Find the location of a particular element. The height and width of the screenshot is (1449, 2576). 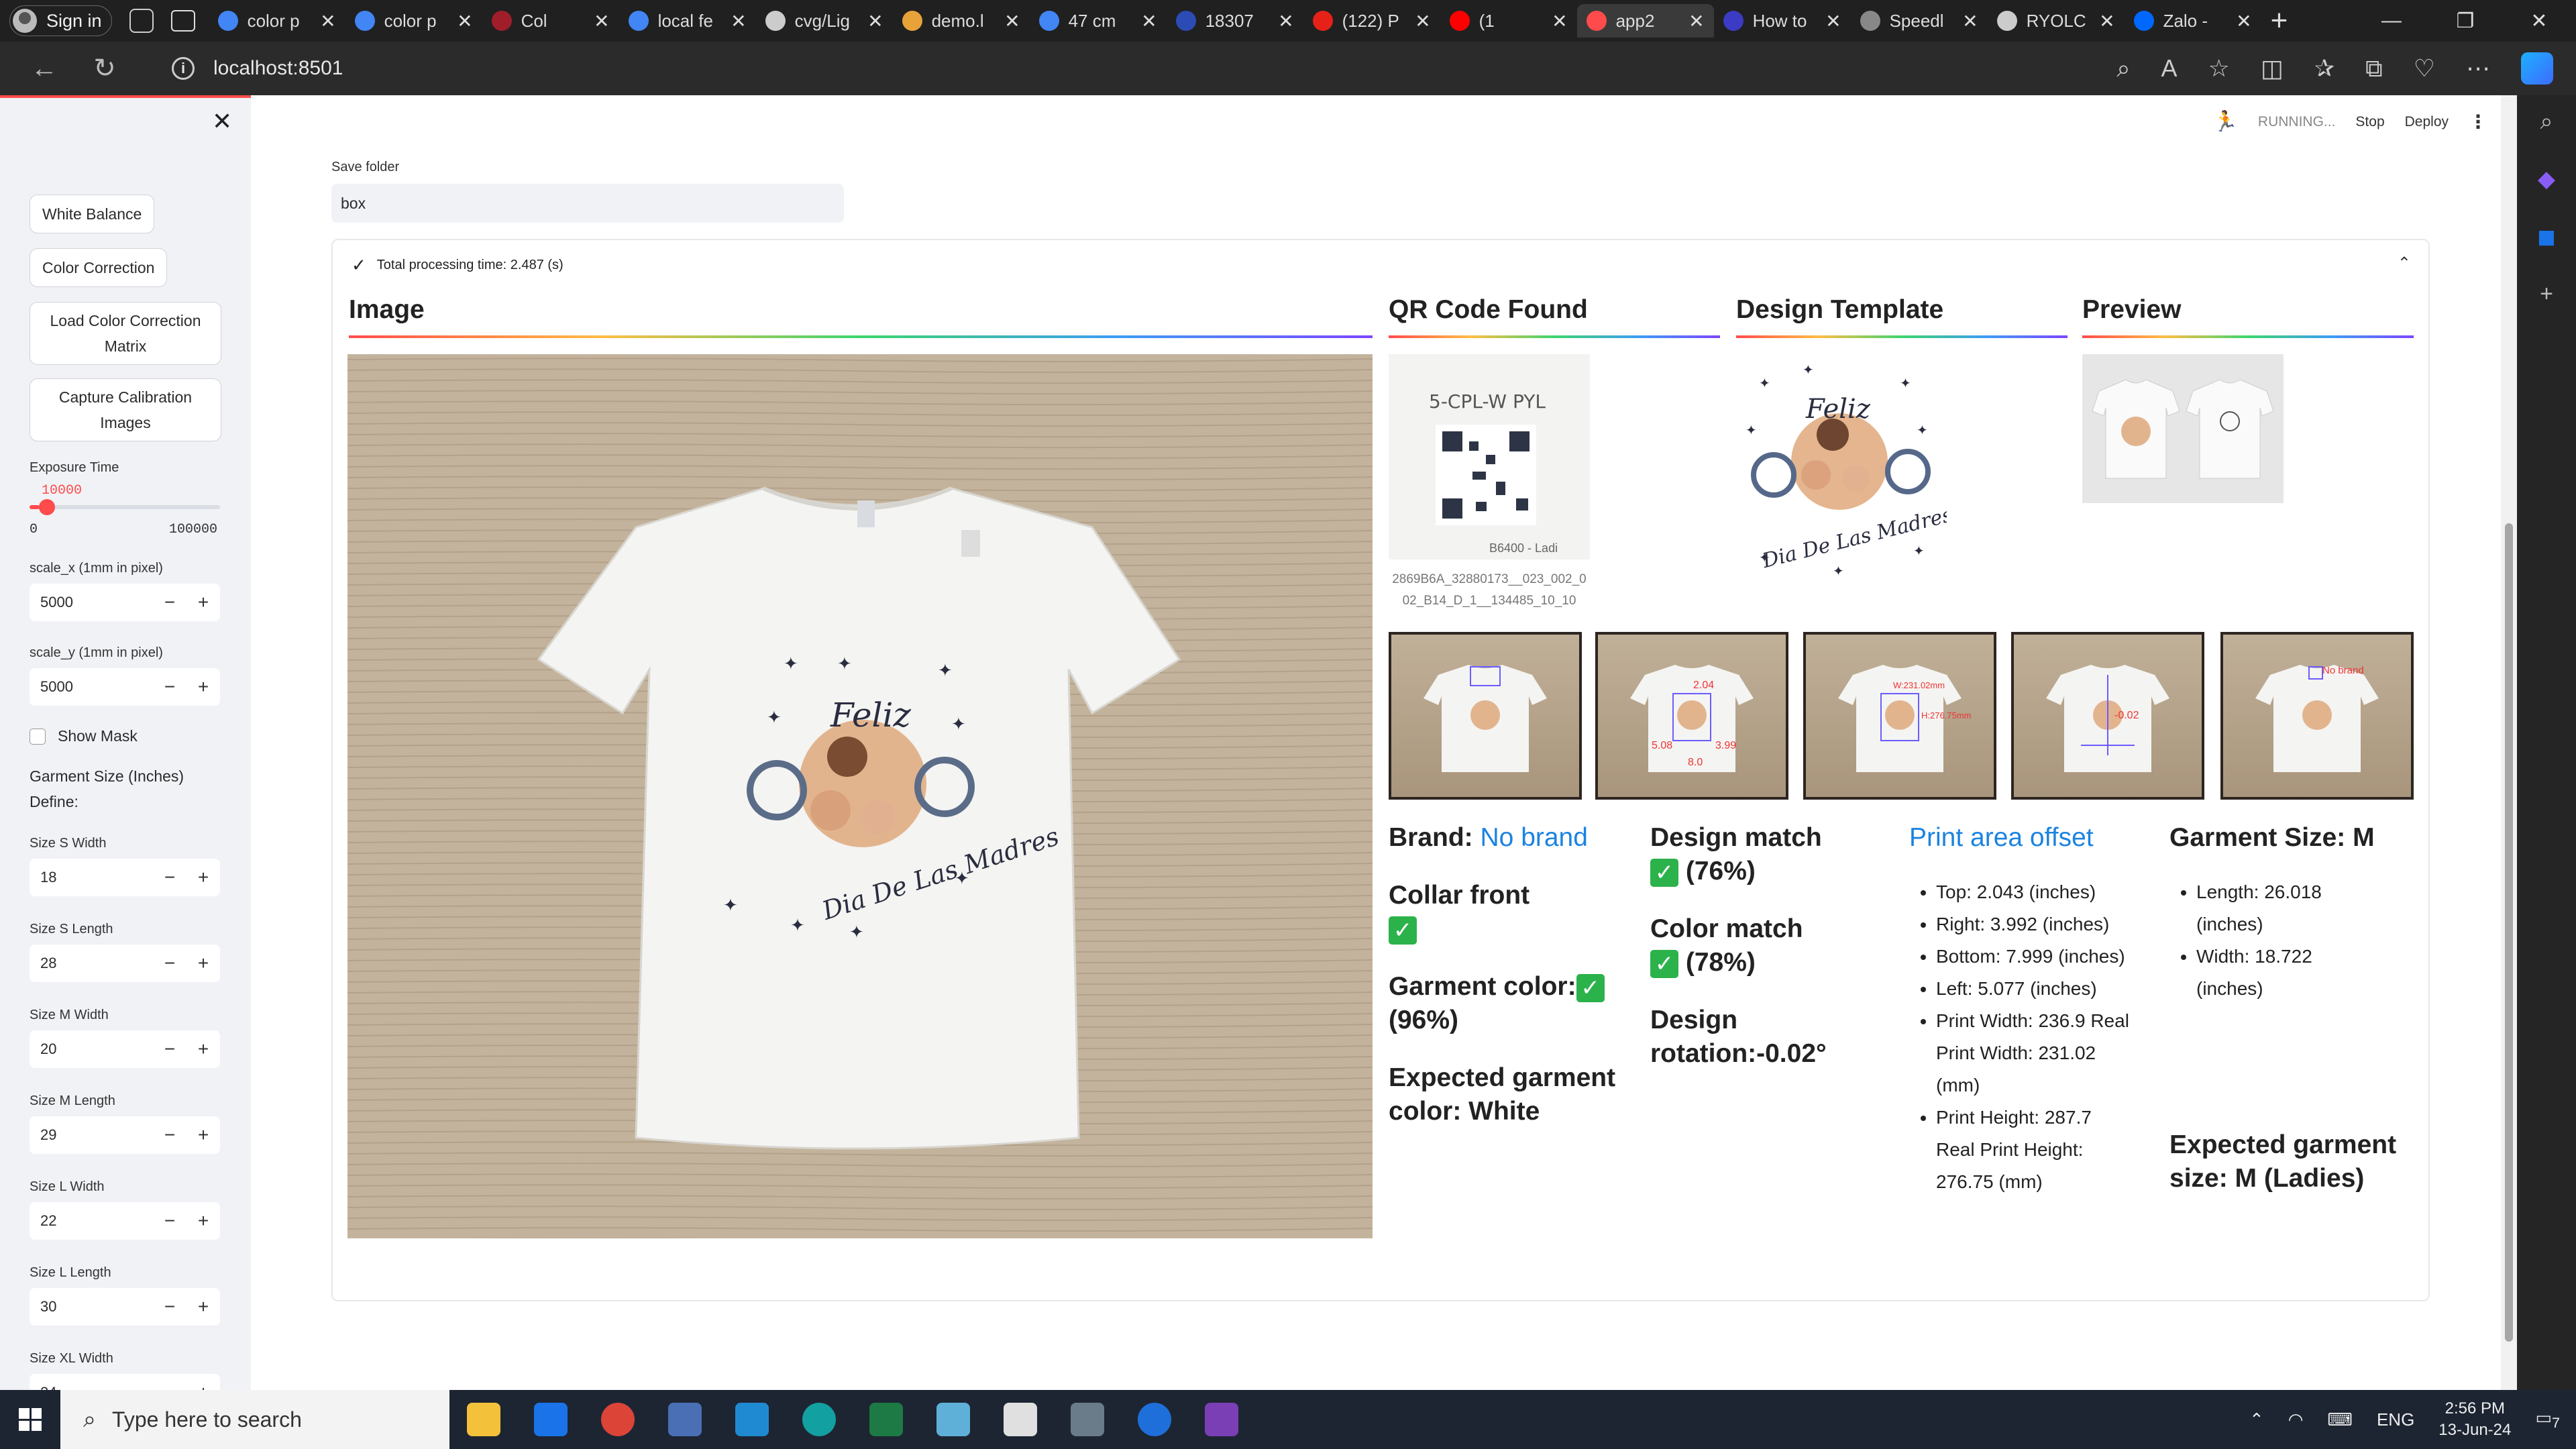

tray-chevron-icon: ⌃ is located at coordinates (2256, 1419).